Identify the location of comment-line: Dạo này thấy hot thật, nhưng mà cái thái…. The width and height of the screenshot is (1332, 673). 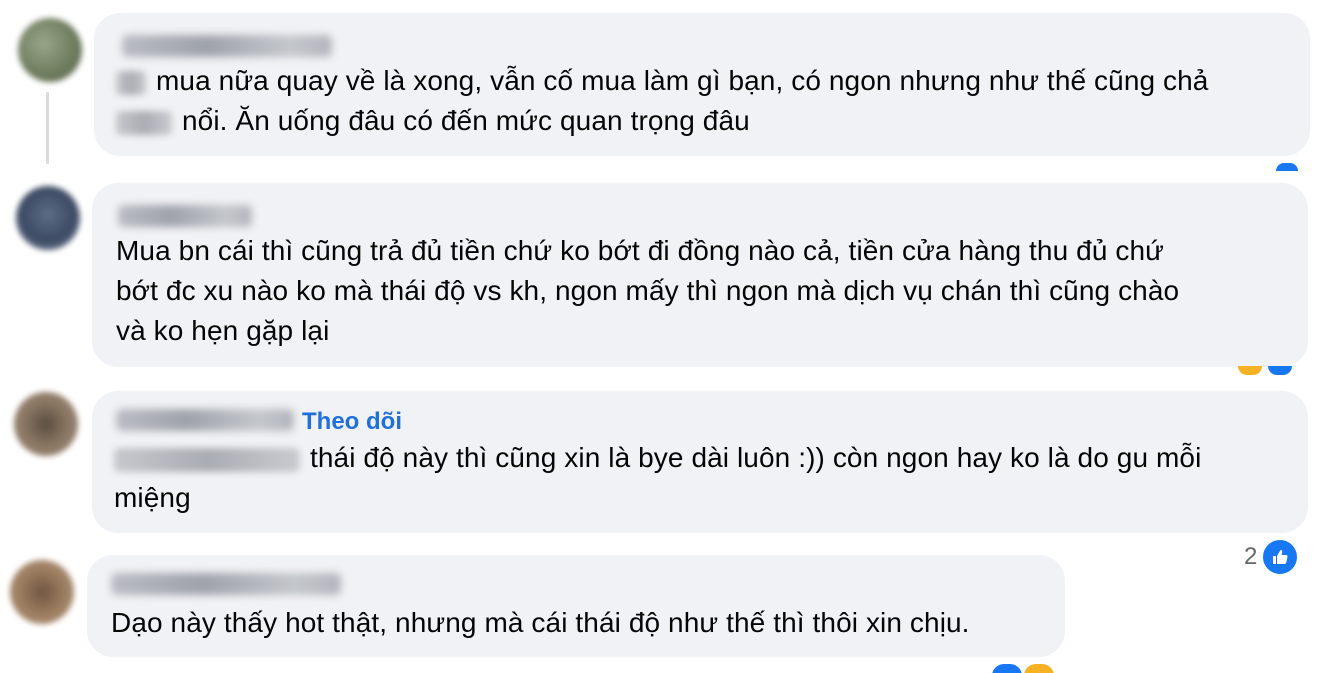
(540, 622).